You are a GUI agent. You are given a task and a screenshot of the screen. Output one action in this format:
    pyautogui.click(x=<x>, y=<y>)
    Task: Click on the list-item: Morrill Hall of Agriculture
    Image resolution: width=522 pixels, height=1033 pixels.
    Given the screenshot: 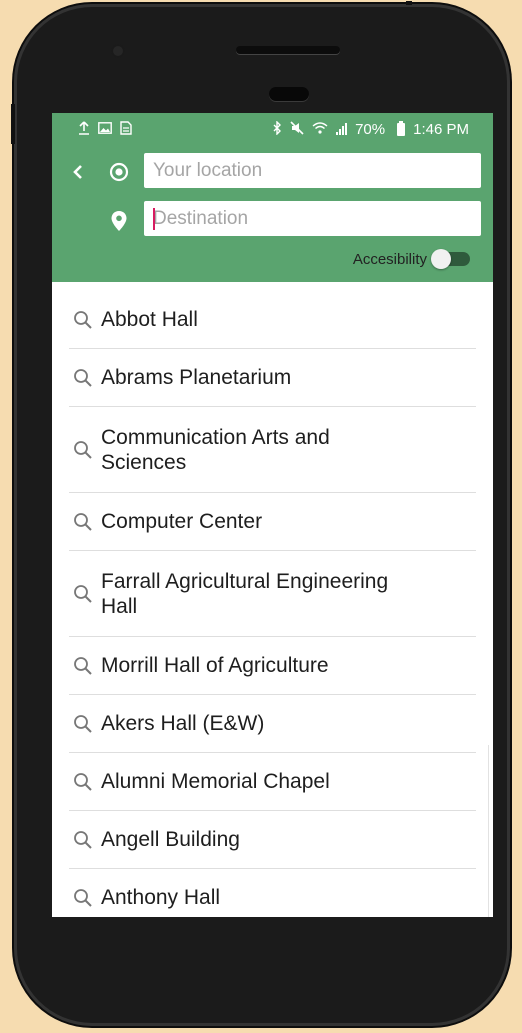 What is the action you would take?
    pyautogui.click(x=272, y=666)
    